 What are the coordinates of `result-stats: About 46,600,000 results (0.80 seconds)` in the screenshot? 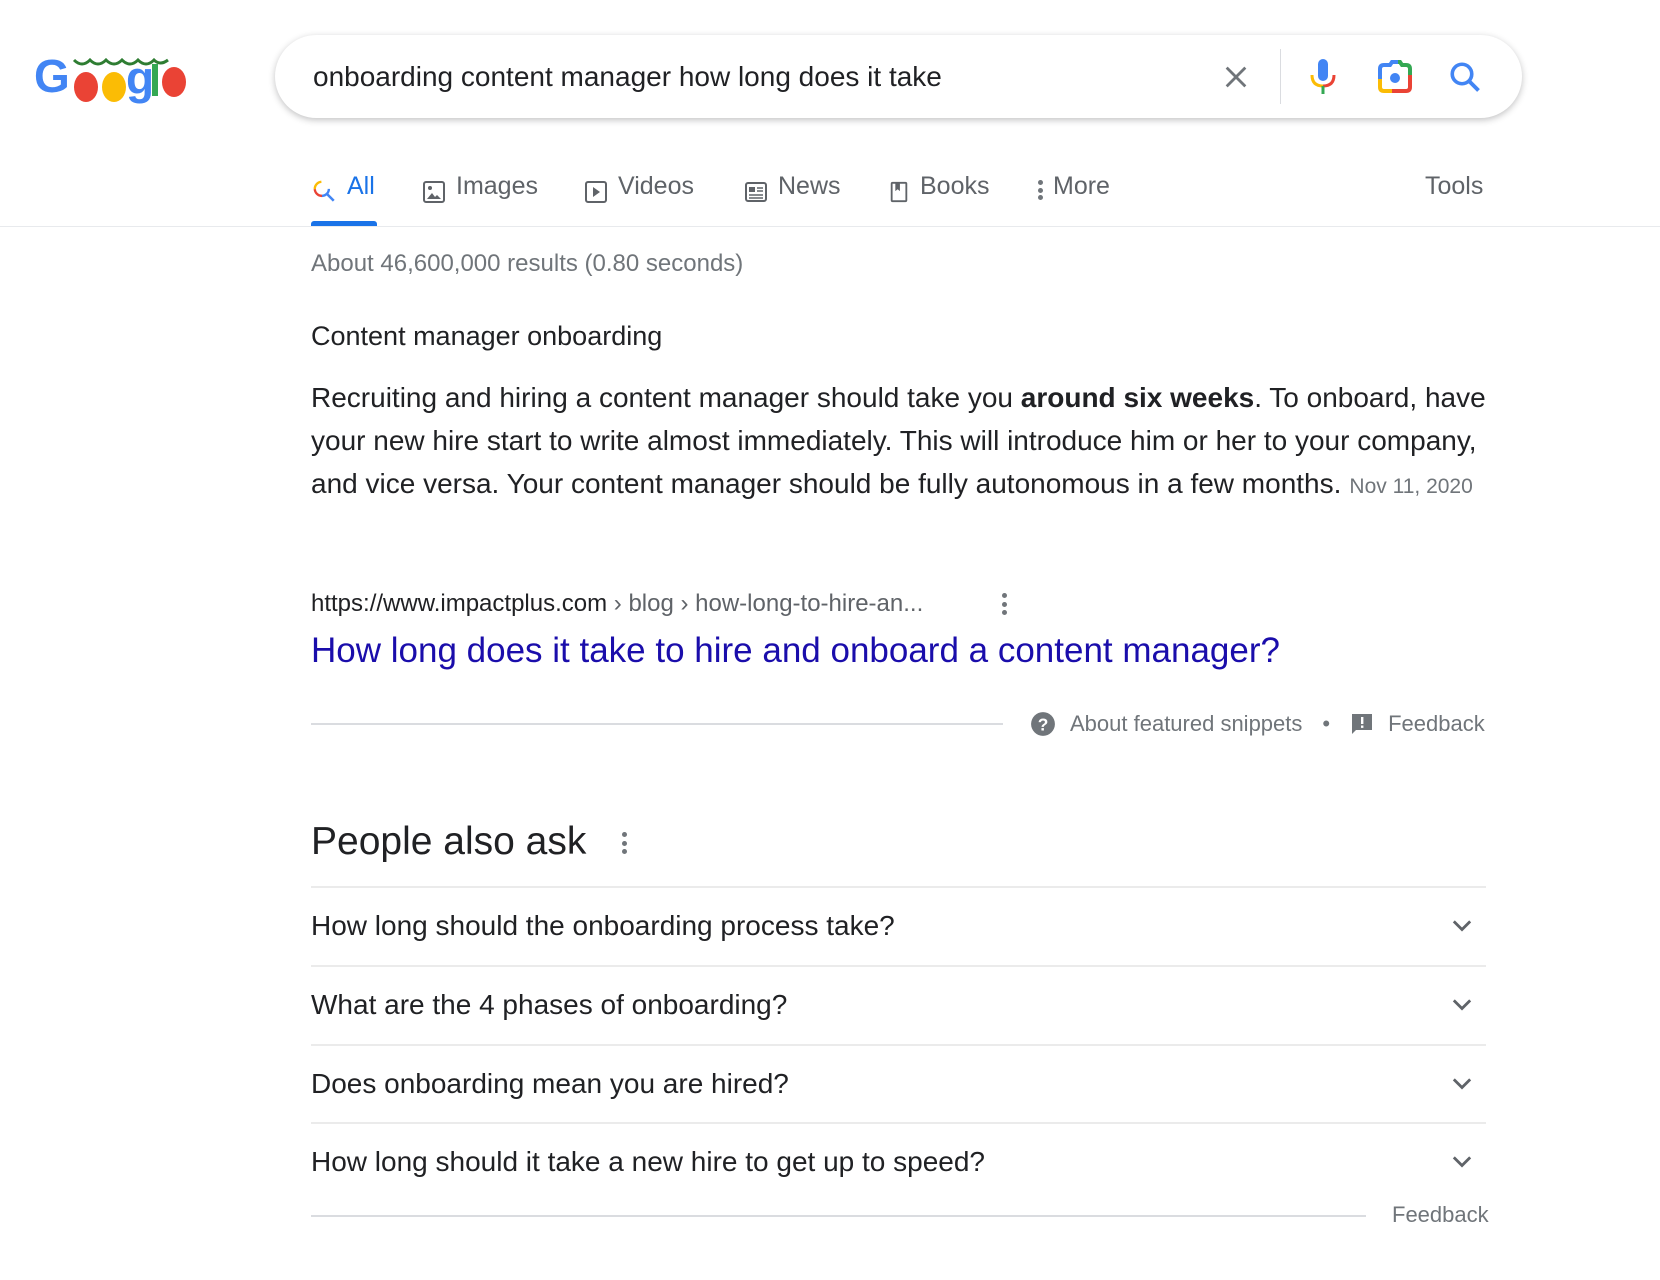 It's located at (527, 263).